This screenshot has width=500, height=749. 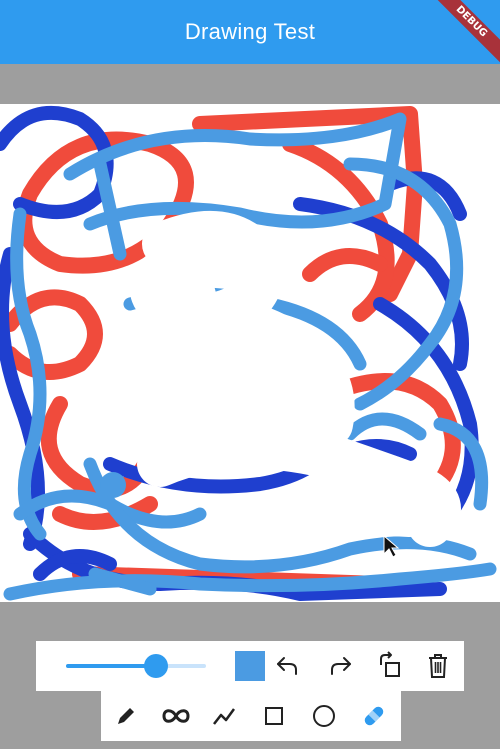 I want to click on undo-icon, so click(x=287, y=666).